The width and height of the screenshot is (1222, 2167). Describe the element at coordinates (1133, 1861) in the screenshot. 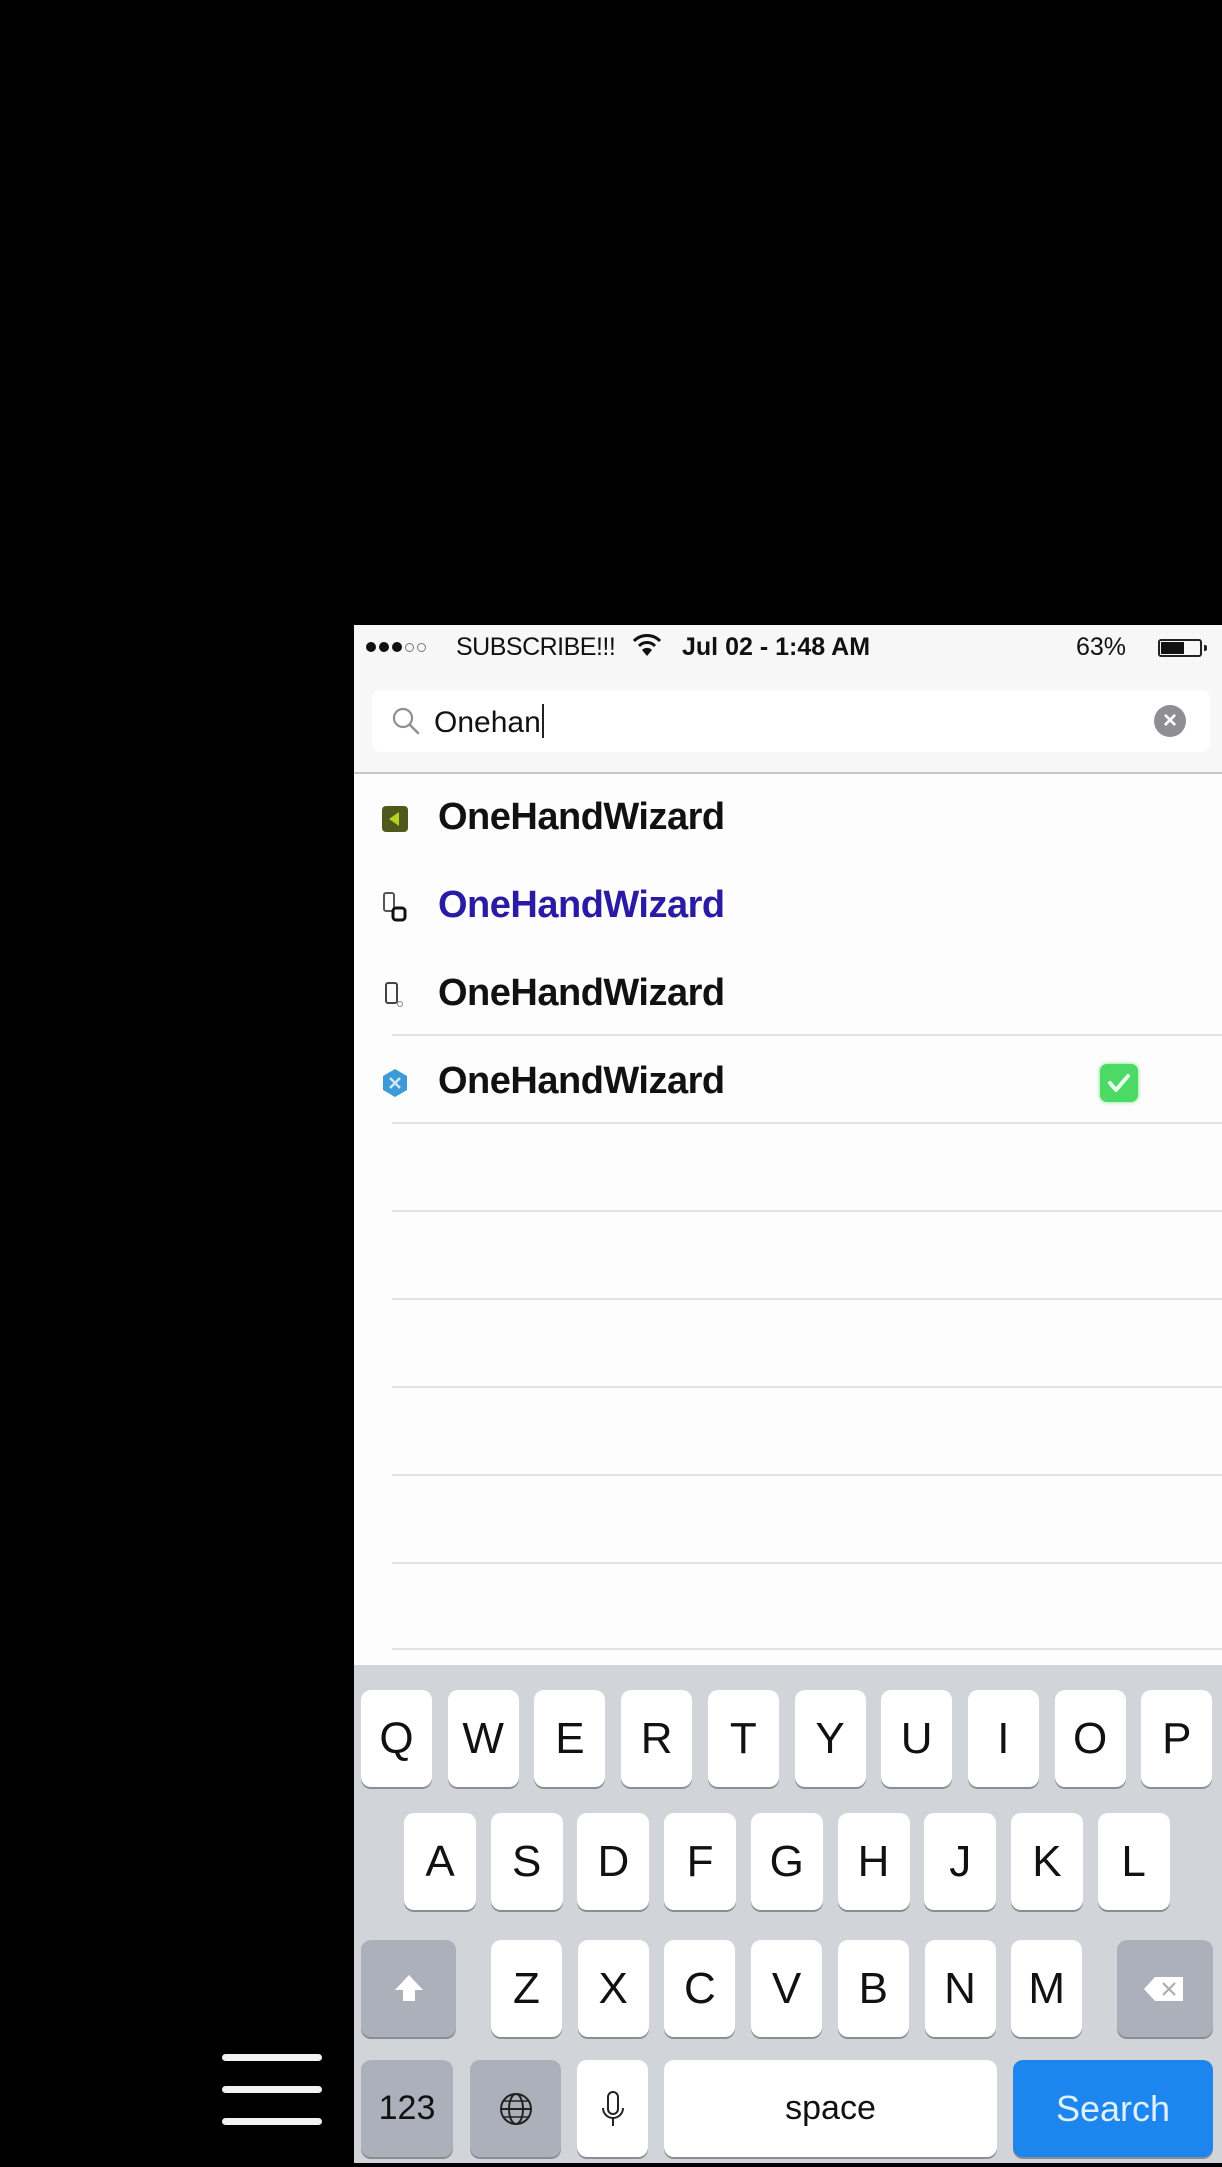

I see `key-l: L` at that location.